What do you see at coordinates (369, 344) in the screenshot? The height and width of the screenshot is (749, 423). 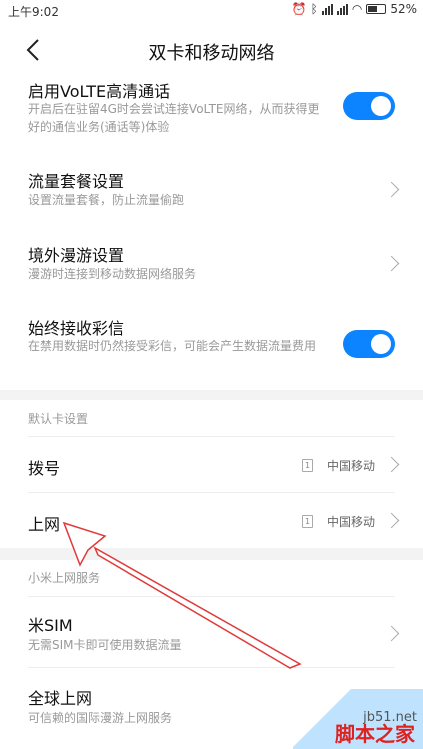 I see `mms-toggle` at bounding box center [369, 344].